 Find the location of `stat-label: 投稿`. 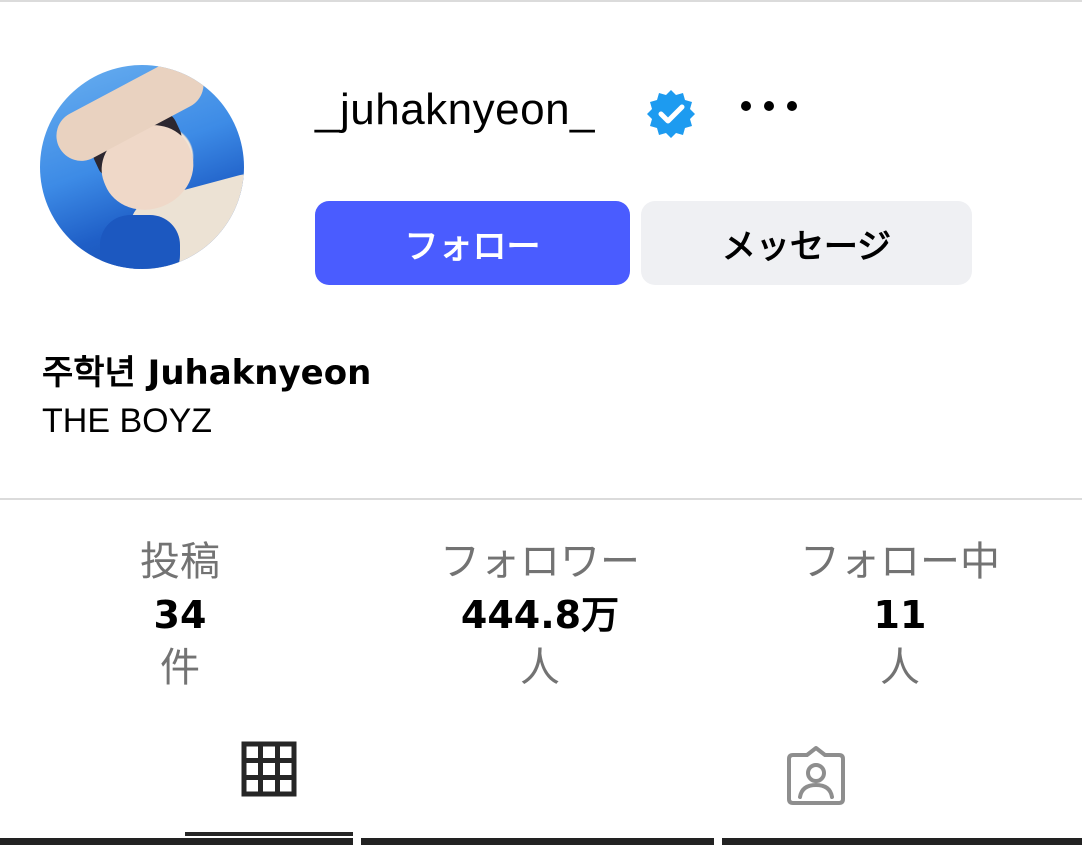

stat-label: 投稿 is located at coordinates (180, 562).